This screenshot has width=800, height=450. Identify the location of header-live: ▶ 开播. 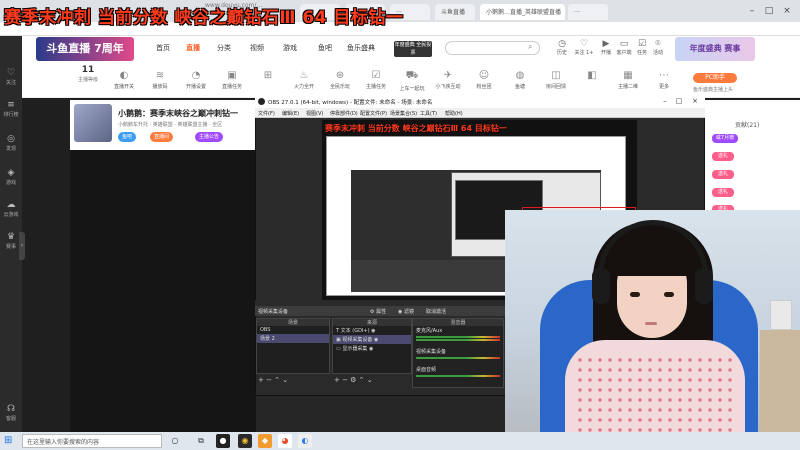
(606, 47).